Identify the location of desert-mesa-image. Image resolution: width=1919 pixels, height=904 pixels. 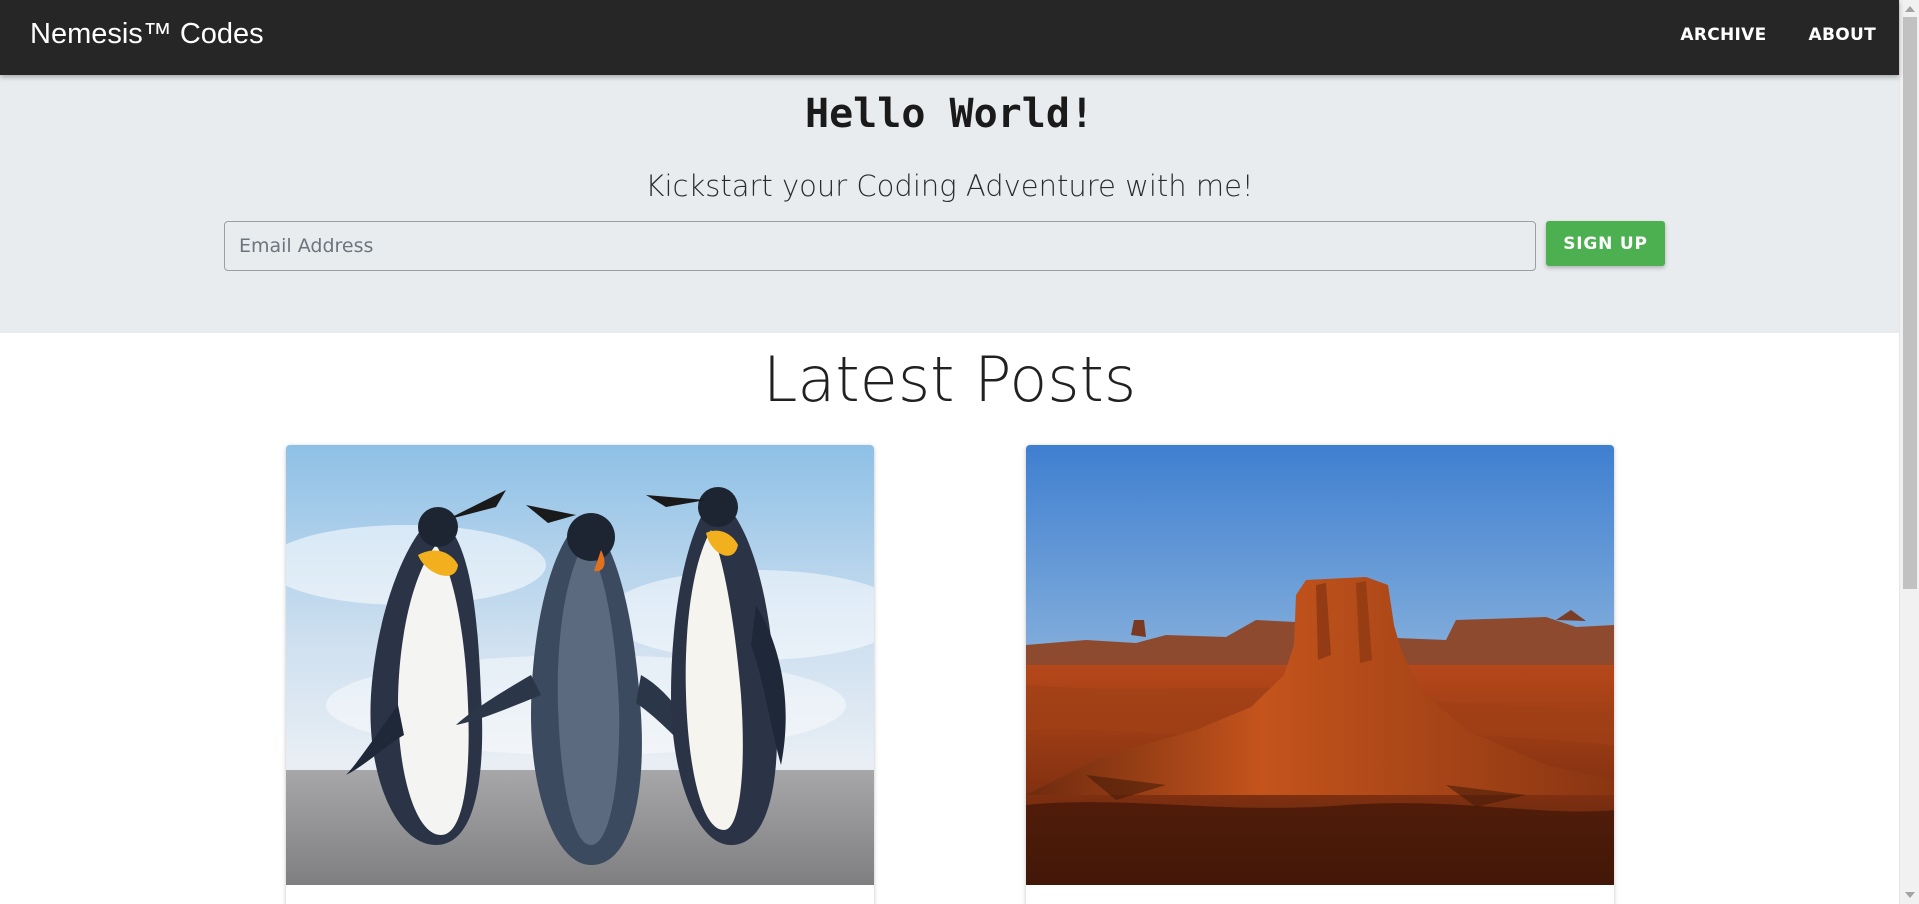
(1320, 665).